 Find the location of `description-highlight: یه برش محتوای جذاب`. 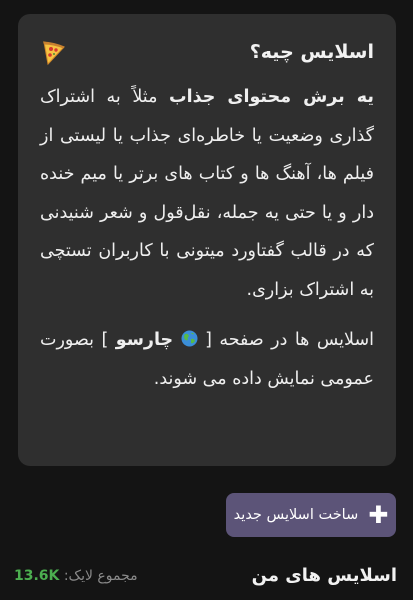

description-highlight: یه برش محتوای جذاب is located at coordinates (271, 97).